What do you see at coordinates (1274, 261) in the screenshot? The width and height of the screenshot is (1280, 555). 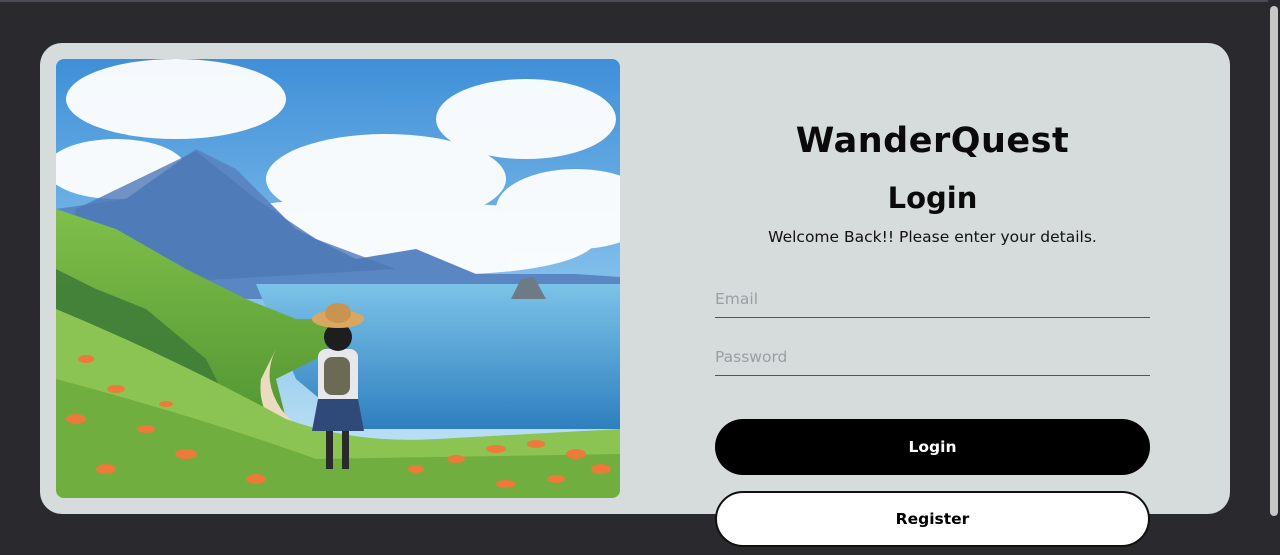 I see `scrollbar-thumb` at bounding box center [1274, 261].